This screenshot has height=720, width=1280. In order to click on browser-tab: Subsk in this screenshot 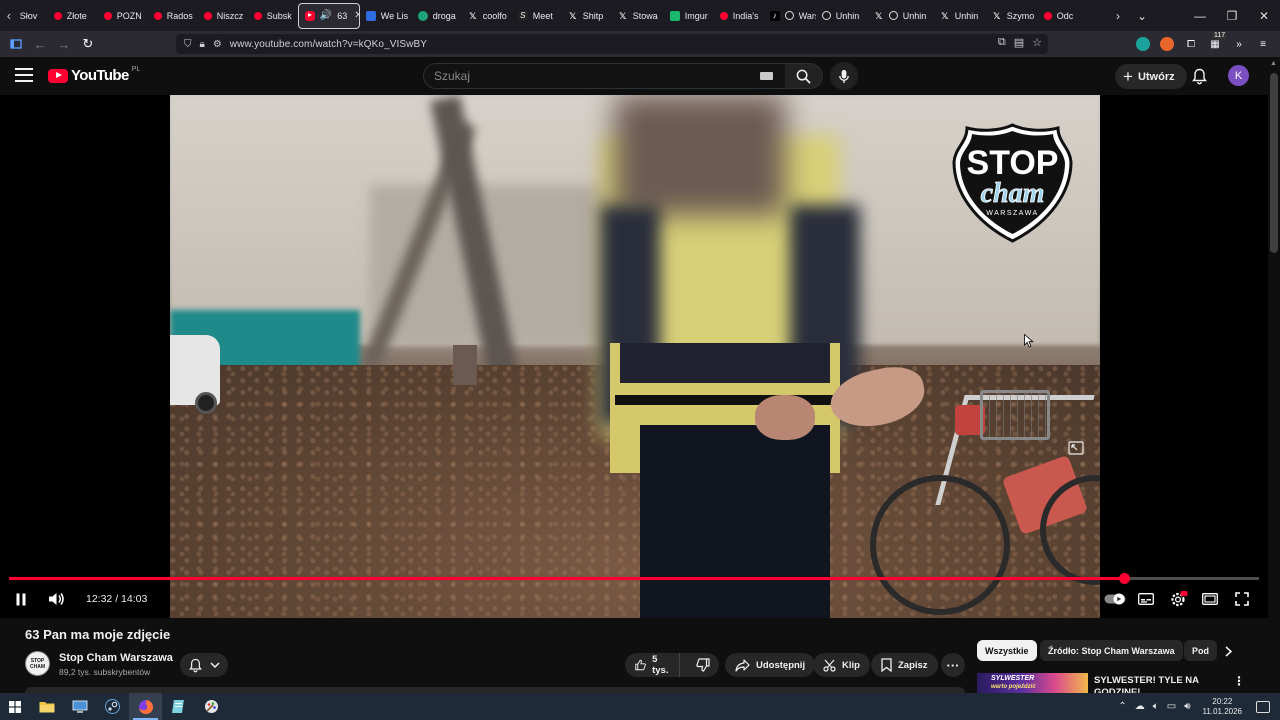, I will do `click(273, 16)`.